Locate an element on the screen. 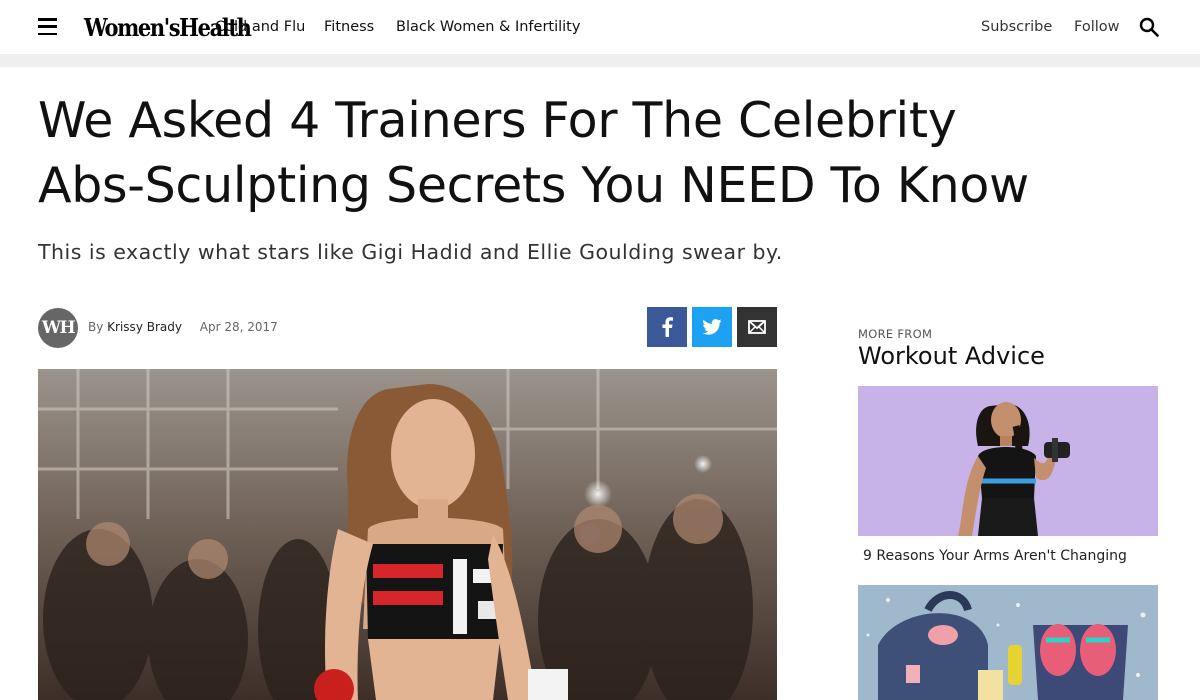 The width and height of the screenshot is (1200, 700). winter-gear-illustration is located at coordinates (1008, 642).